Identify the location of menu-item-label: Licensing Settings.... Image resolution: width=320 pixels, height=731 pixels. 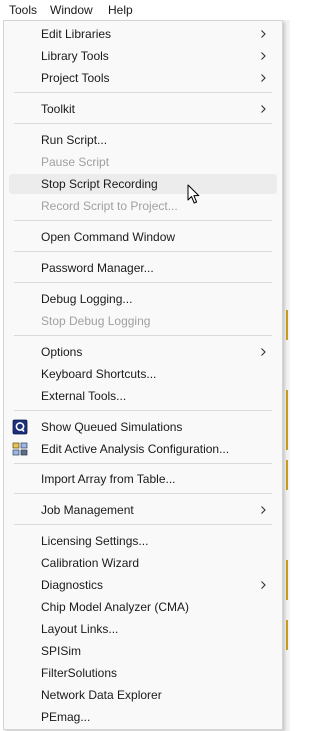
(95, 541).